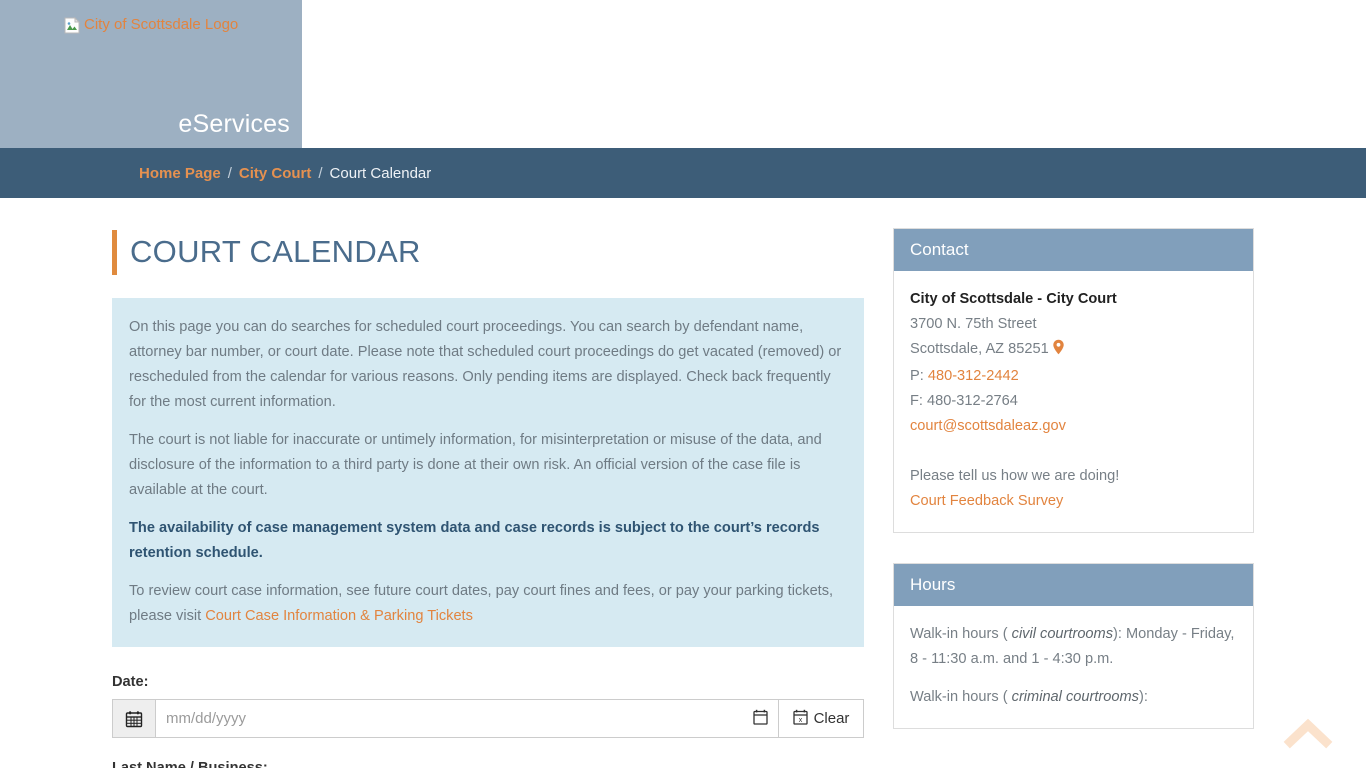 The height and width of the screenshot is (768, 1366). I want to click on date-input-group: mm/dd/yyyy x Clear, so click(488, 718).